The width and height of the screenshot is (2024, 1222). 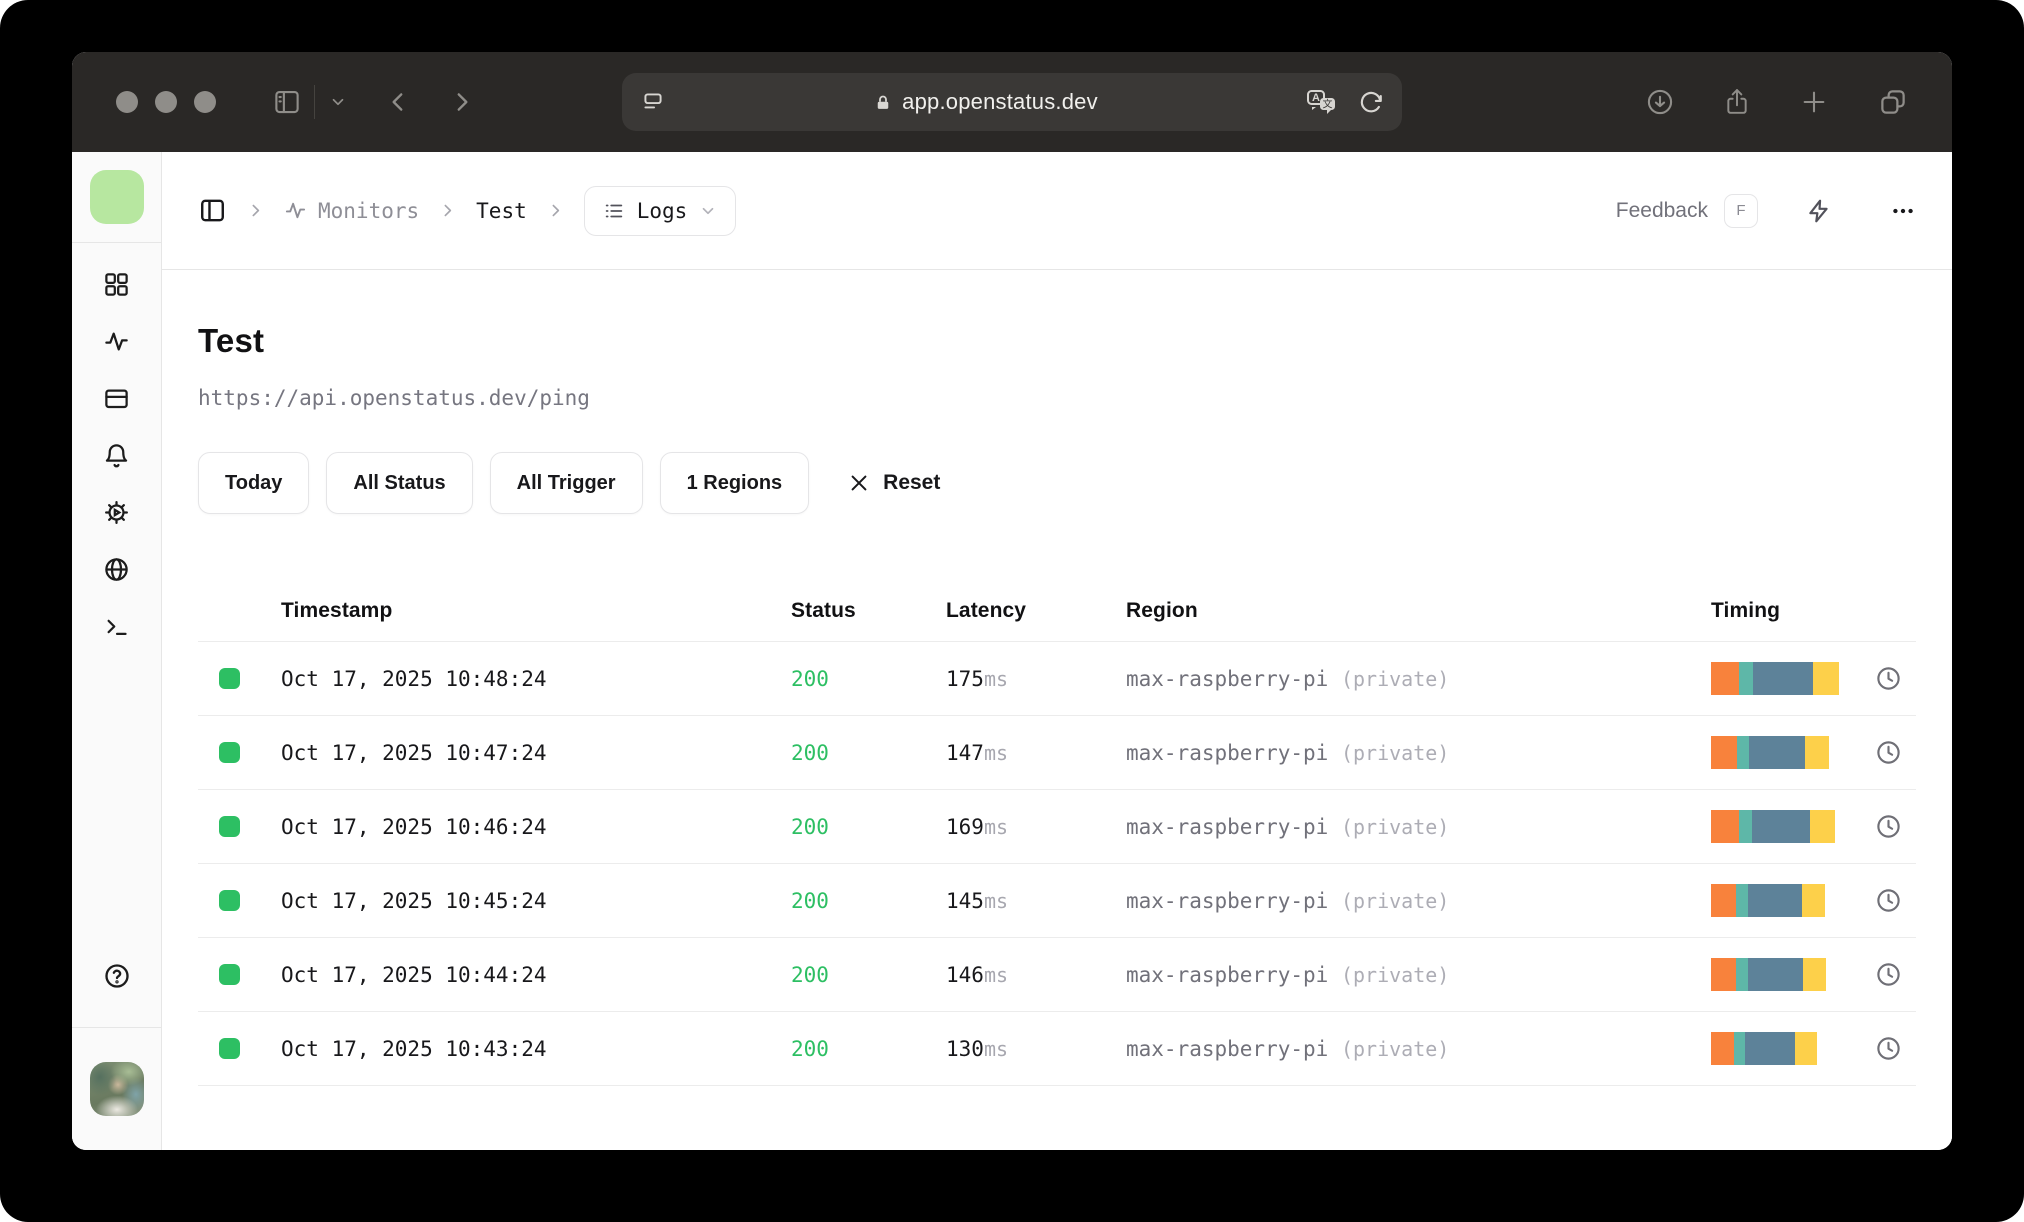 What do you see at coordinates (117, 978) in the screenshot?
I see `sidebar-help` at bounding box center [117, 978].